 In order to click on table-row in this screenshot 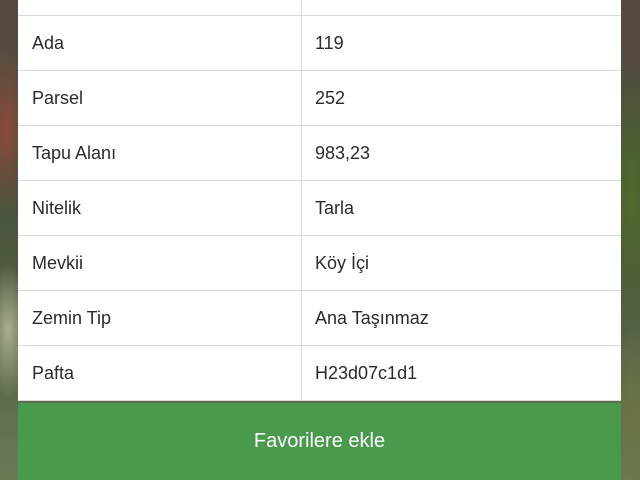, I will do `click(319, 8)`.